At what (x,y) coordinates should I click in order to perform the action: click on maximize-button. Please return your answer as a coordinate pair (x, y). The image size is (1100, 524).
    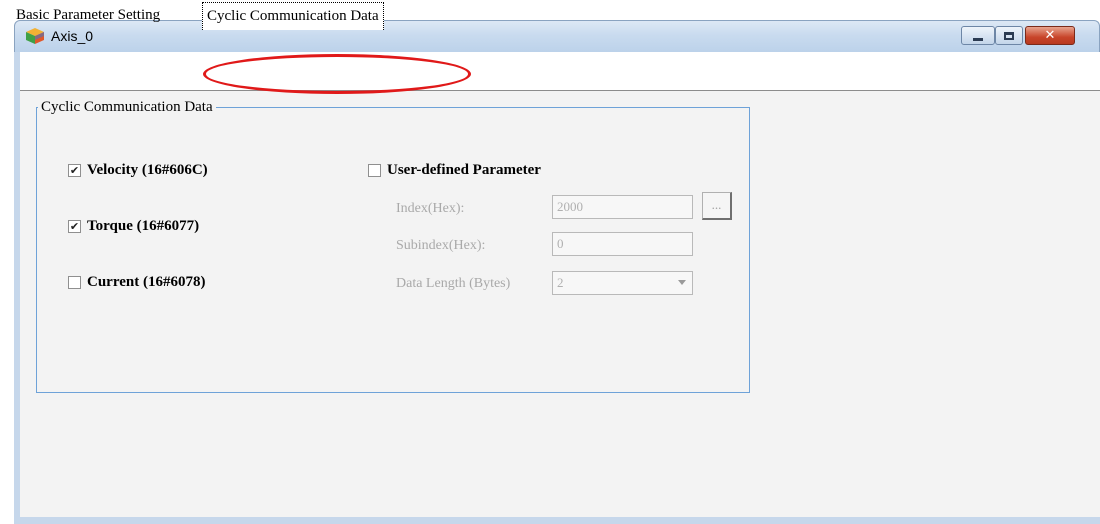
    Looking at the image, I should click on (1009, 35).